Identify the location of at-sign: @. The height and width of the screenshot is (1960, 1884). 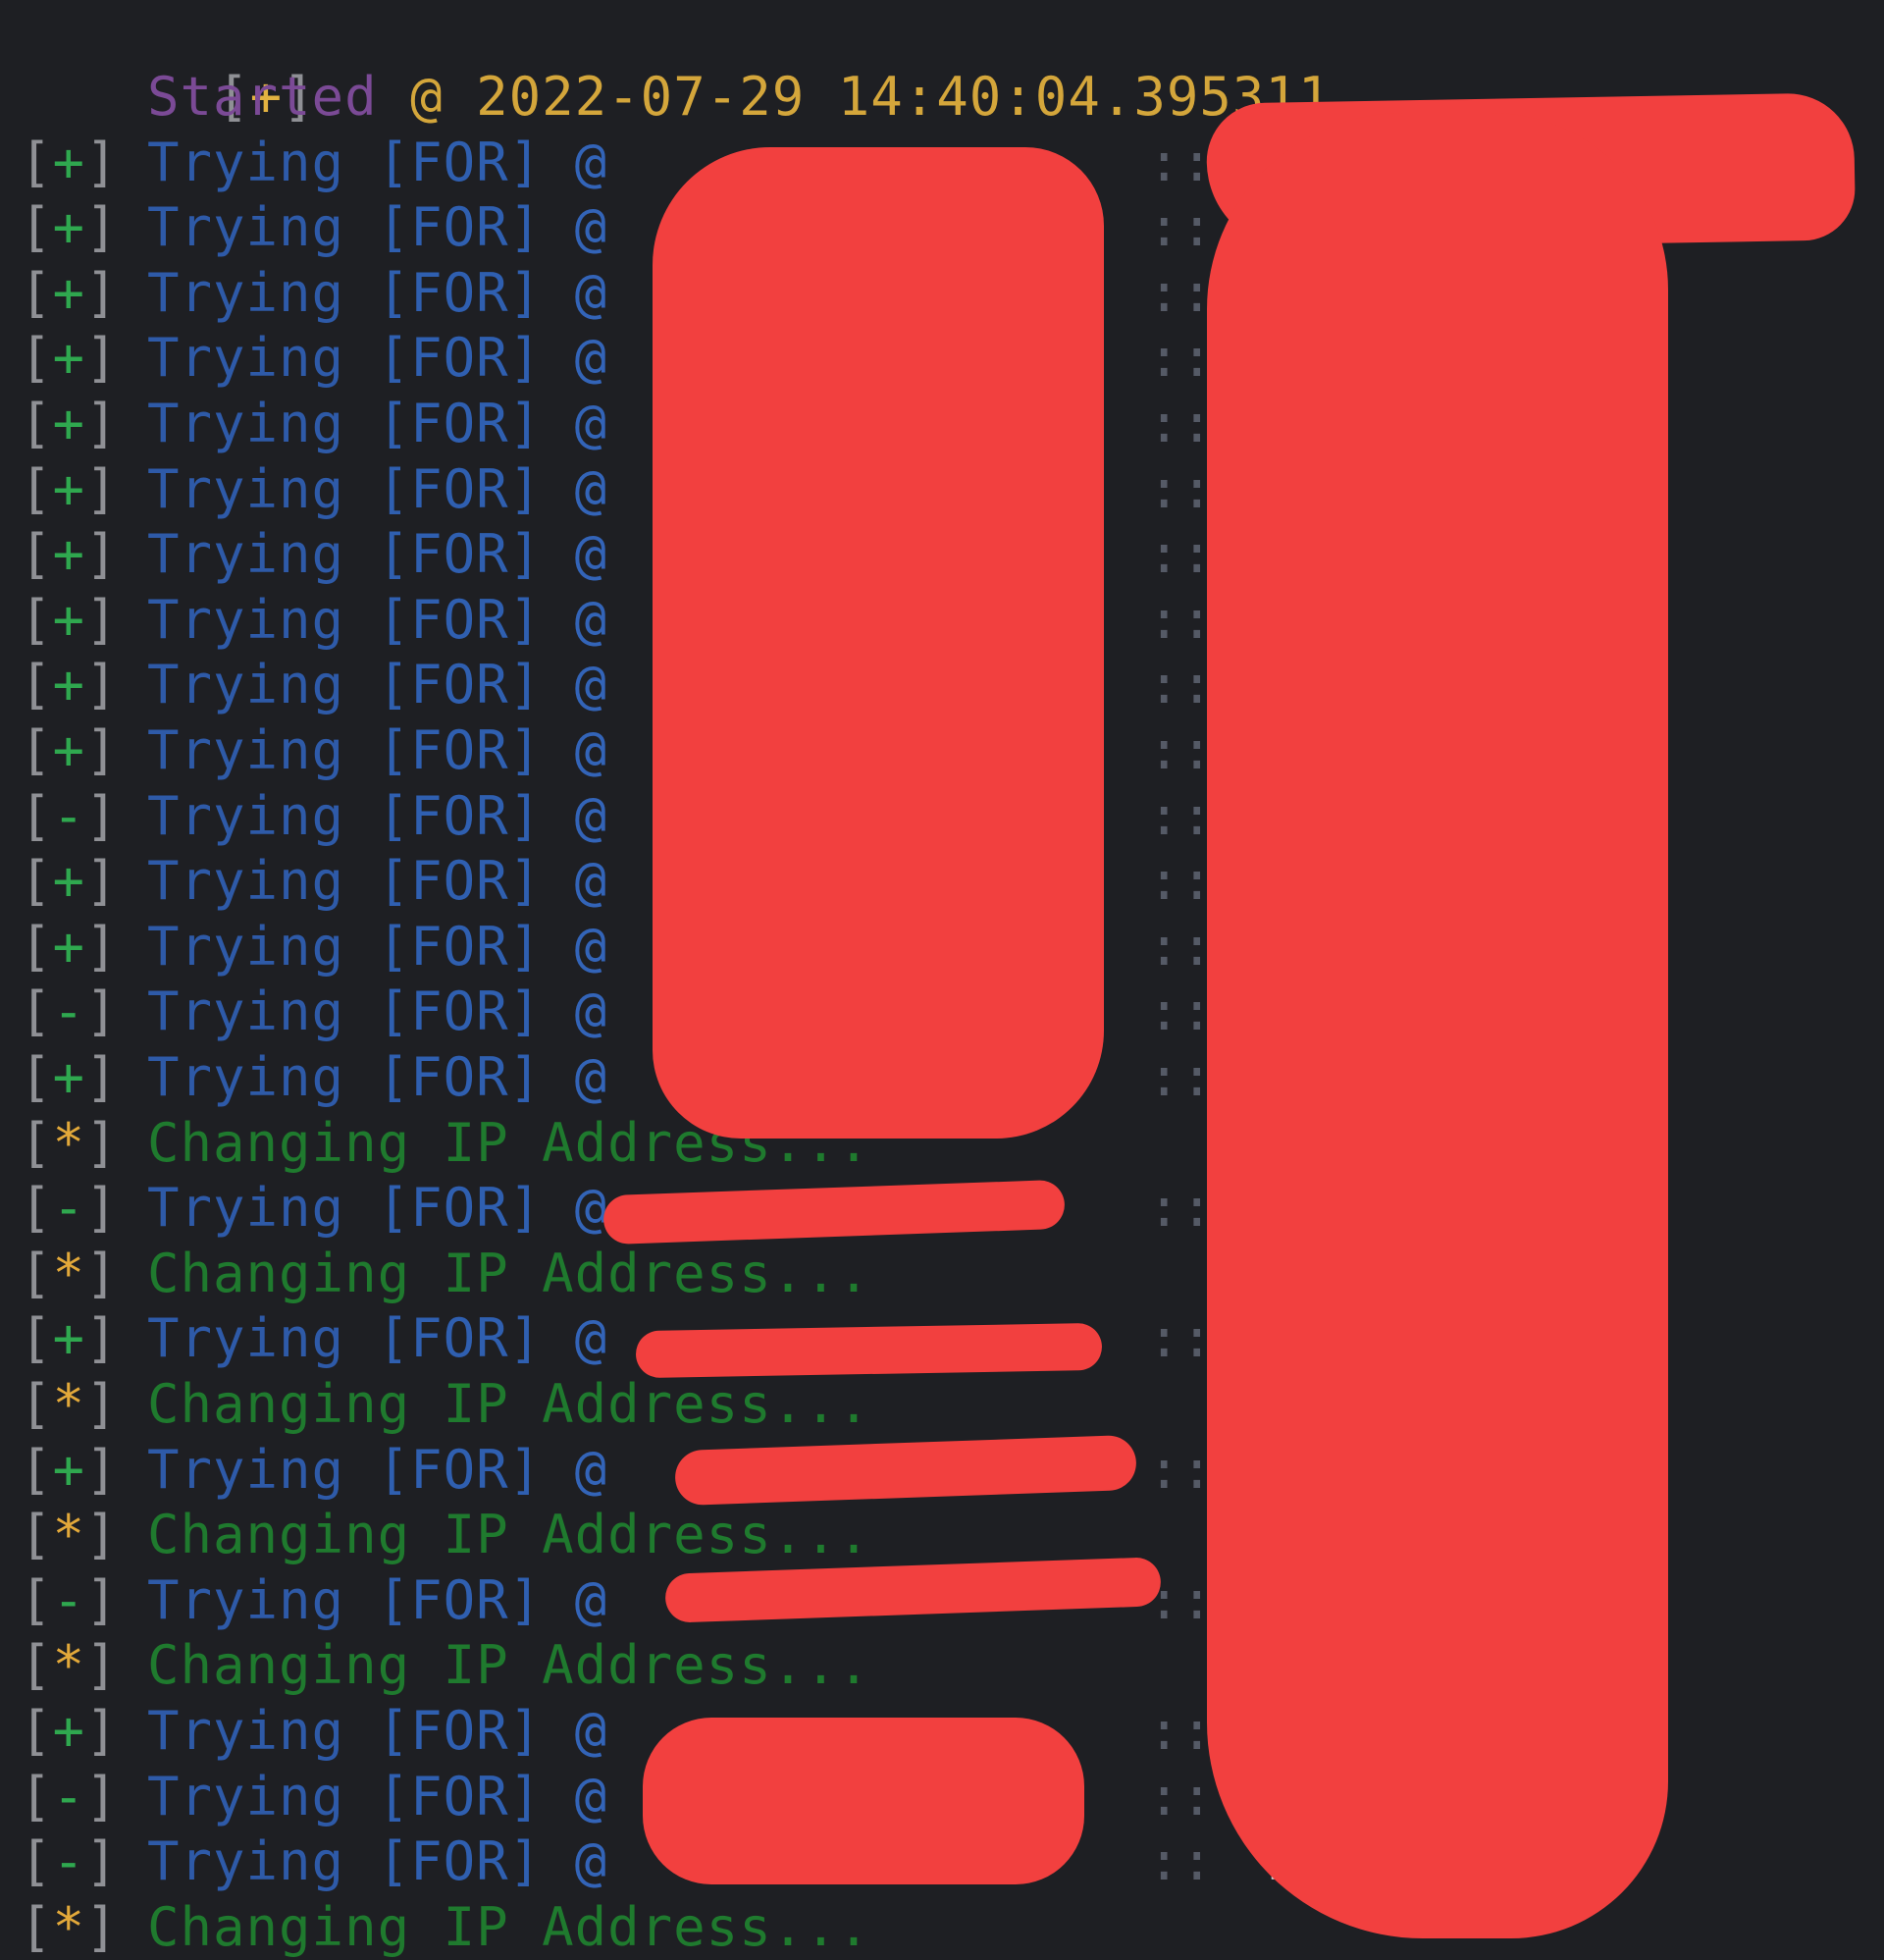
(427, 97).